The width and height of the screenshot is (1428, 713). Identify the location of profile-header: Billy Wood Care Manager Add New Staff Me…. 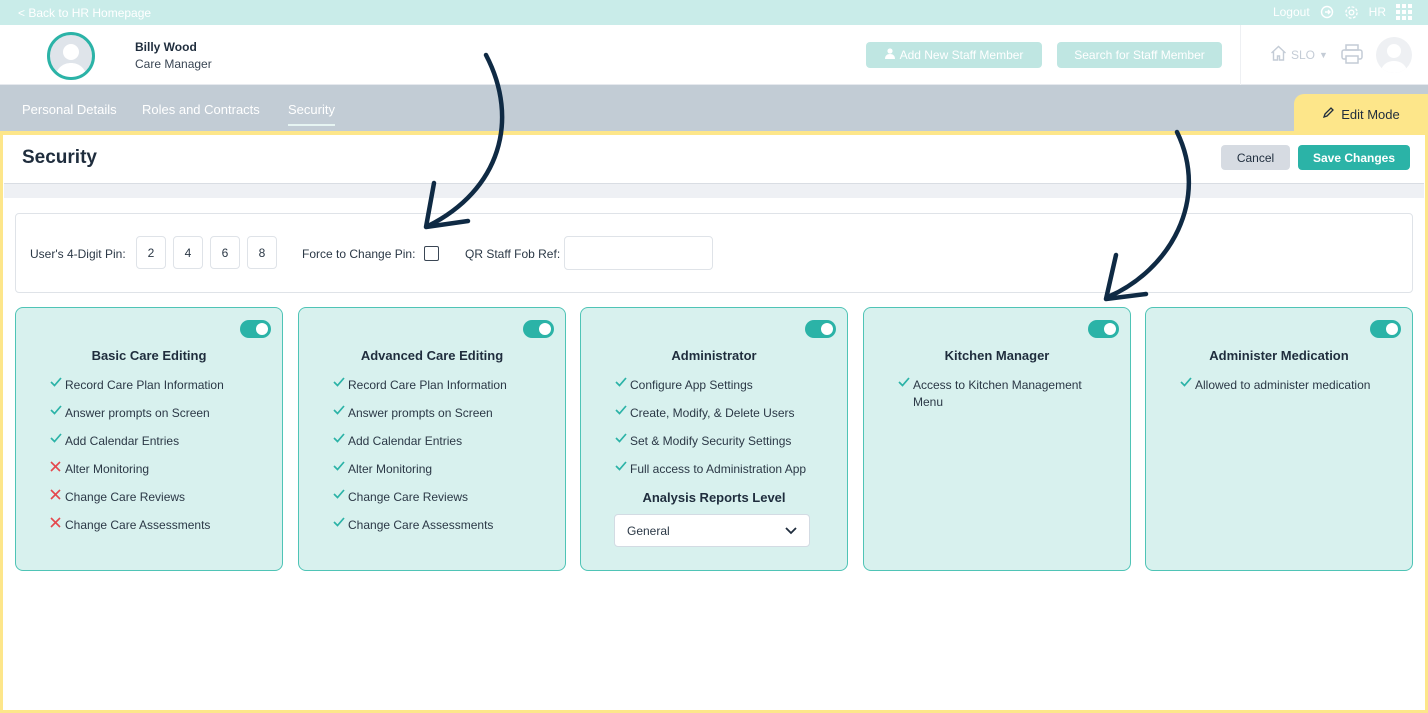
(714, 55).